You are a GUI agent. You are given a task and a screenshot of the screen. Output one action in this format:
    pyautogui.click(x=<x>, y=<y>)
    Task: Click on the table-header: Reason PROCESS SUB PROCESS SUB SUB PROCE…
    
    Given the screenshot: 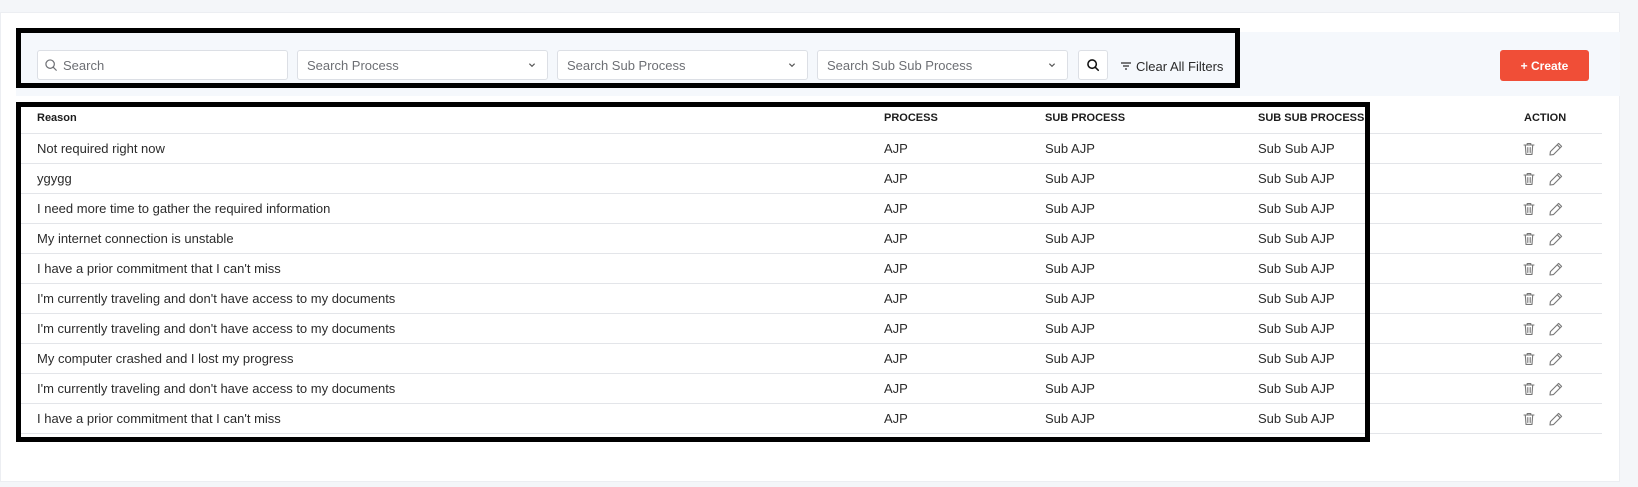 What is the action you would take?
    pyautogui.click(x=809, y=119)
    